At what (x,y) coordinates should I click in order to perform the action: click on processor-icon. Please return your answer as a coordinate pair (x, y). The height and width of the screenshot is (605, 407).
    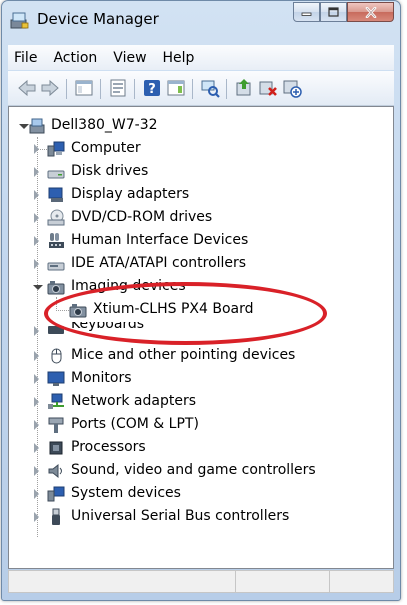
    Looking at the image, I should click on (56, 448).